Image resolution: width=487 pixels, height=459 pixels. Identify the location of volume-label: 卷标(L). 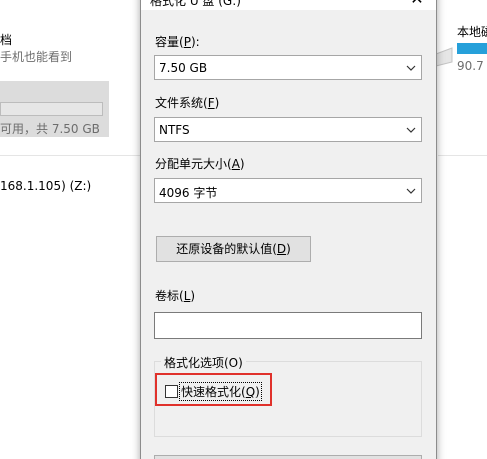
(175, 296).